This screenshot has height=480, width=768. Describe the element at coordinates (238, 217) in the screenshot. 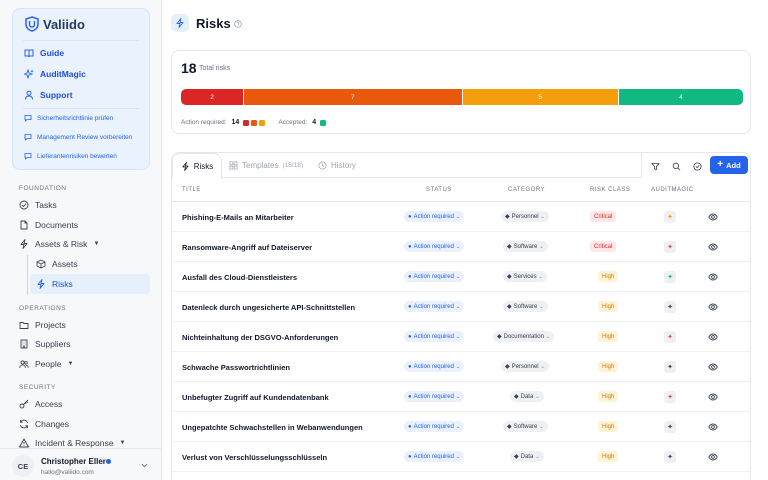

I see `risk-title: Phishing-E-Mails an Mitarbeiter` at that location.